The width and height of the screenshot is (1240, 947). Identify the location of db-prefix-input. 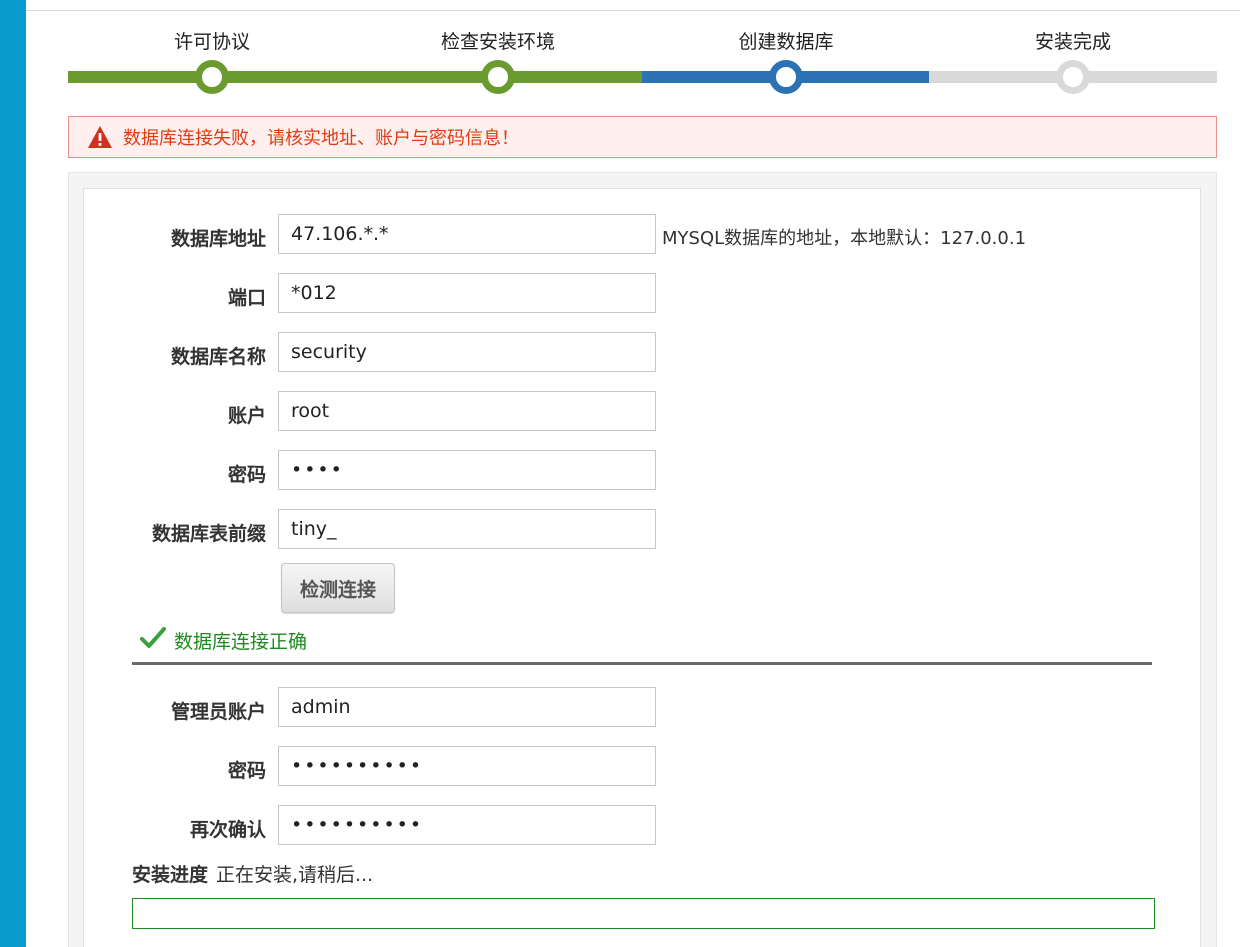
(467, 529).